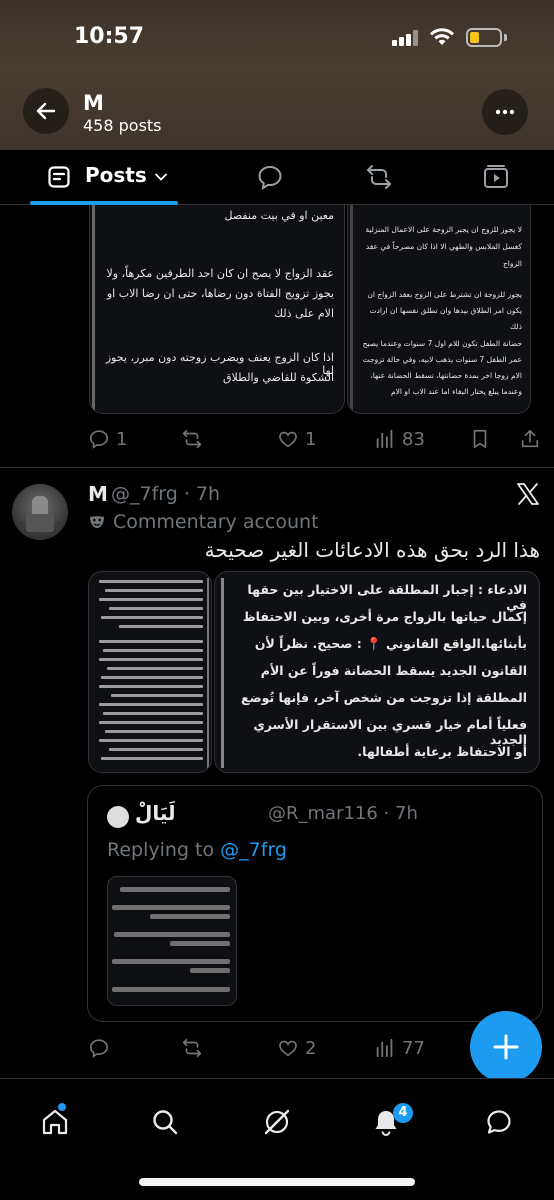  What do you see at coordinates (122, 439) in the screenshot?
I see `reply-count: 1` at bounding box center [122, 439].